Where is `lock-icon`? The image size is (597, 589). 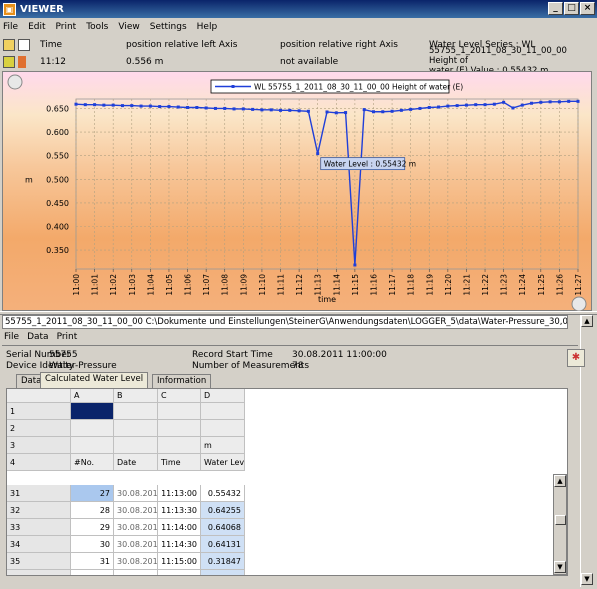
lock-icon is located at coordinates (9, 44).